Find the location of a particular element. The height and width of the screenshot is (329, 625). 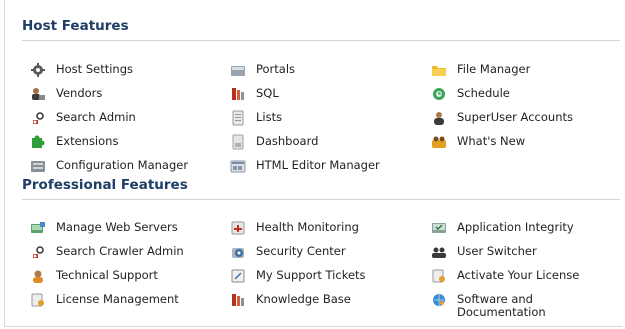

schedule-icon is located at coordinates (439, 94).